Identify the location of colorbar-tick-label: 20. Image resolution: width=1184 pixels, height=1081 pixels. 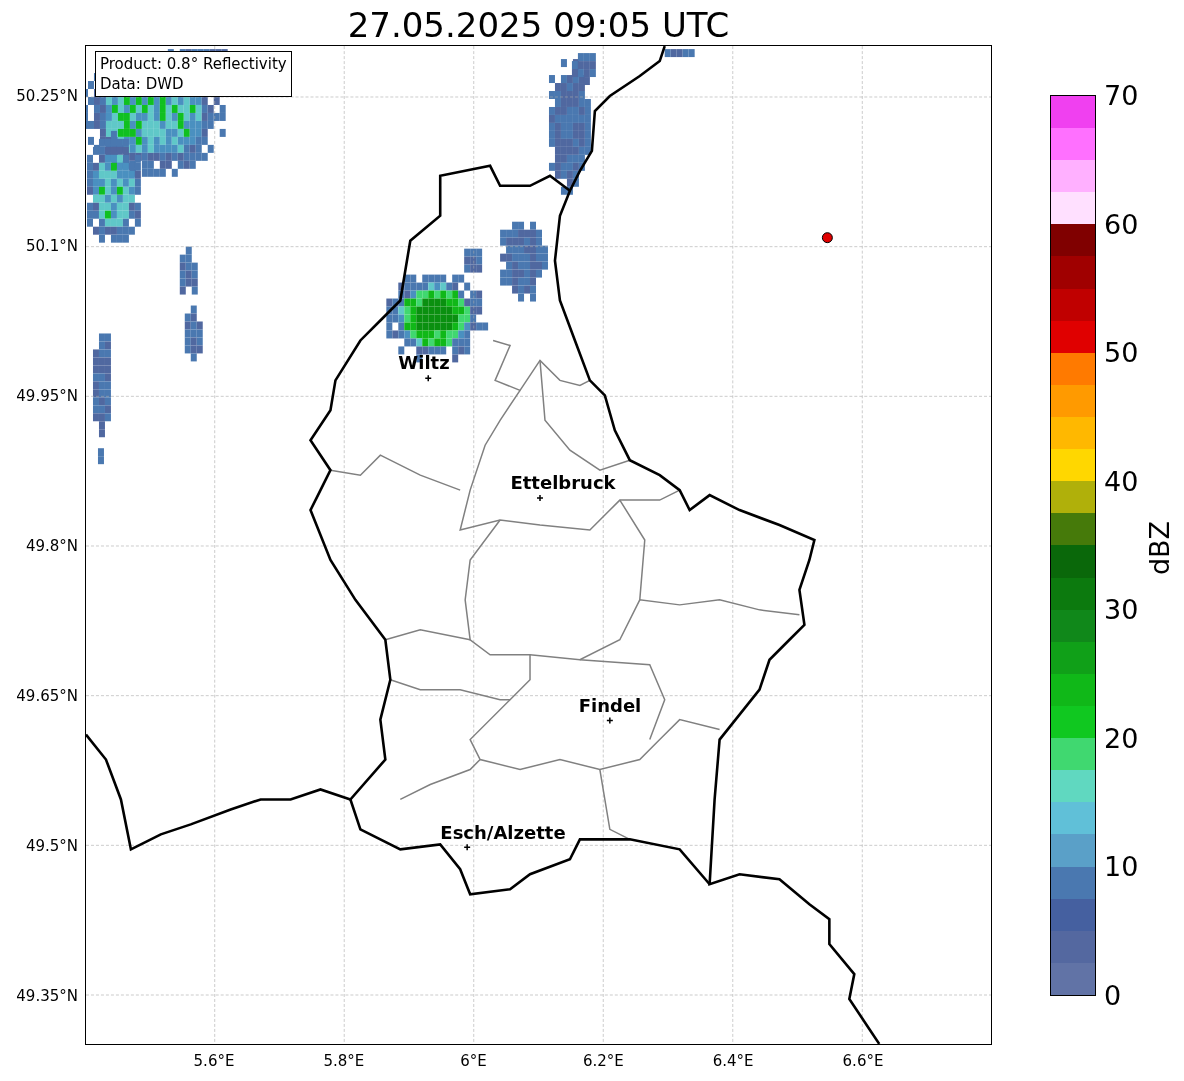
(1121, 738).